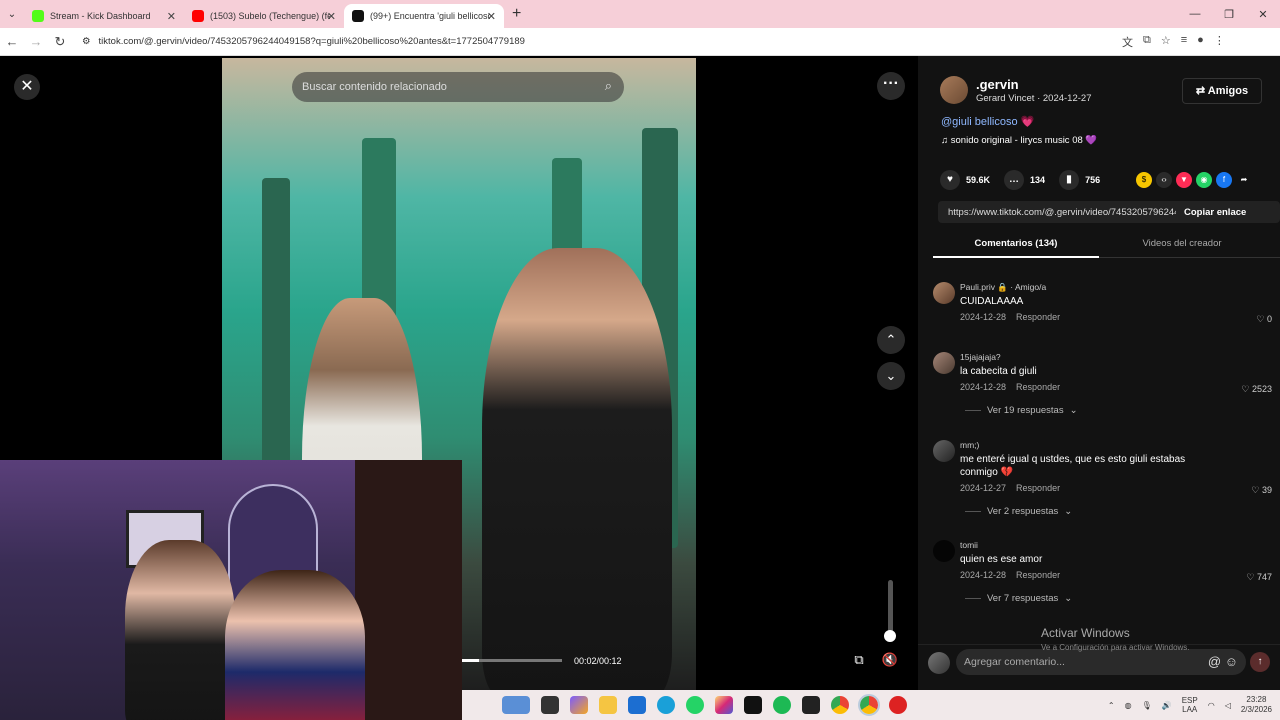  What do you see at coordinates (1219, 42) in the screenshot?
I see `menu-icon: ⋮` at bounding box center [1219, 42].